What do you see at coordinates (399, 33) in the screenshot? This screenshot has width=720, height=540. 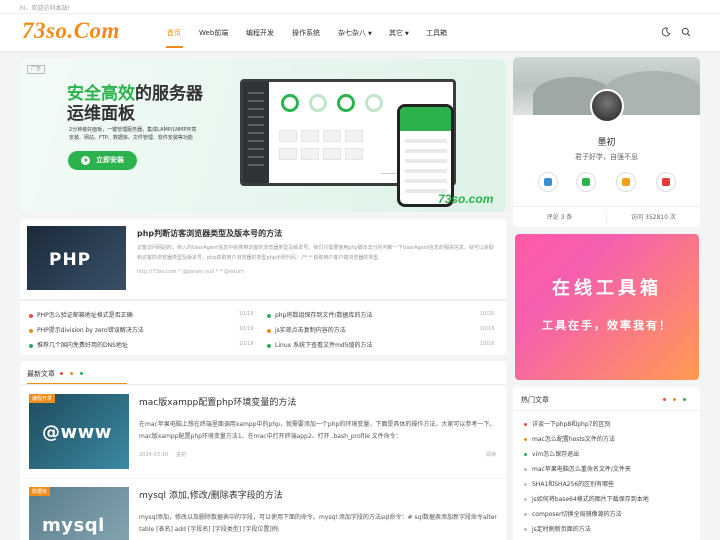 I see `nav-other: 其它 ▼` at bounding box center [399, 33].